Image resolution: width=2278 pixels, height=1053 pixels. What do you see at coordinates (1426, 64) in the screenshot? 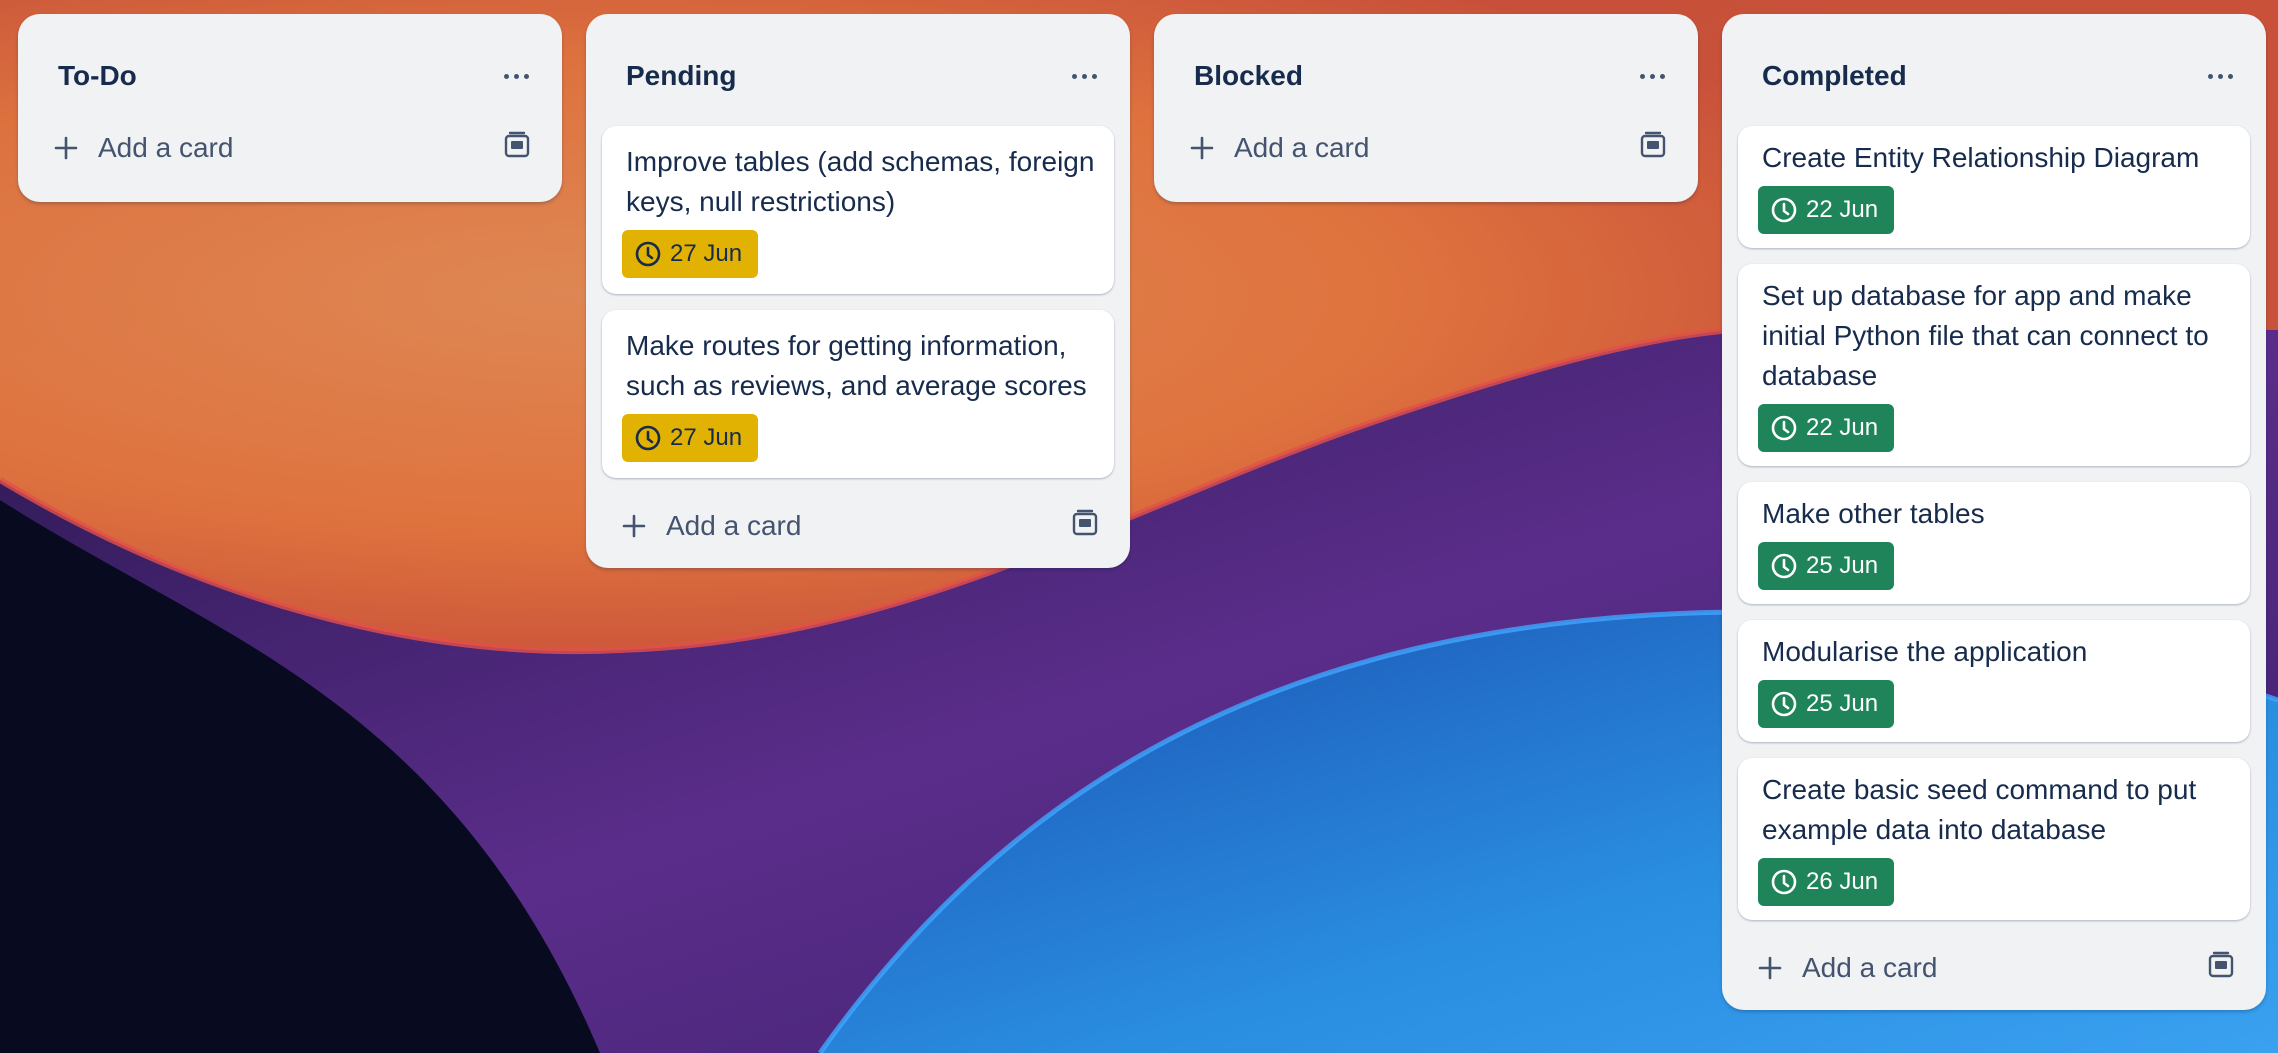
I see `list-header: Blocked` at bounding box center [1426, 64].